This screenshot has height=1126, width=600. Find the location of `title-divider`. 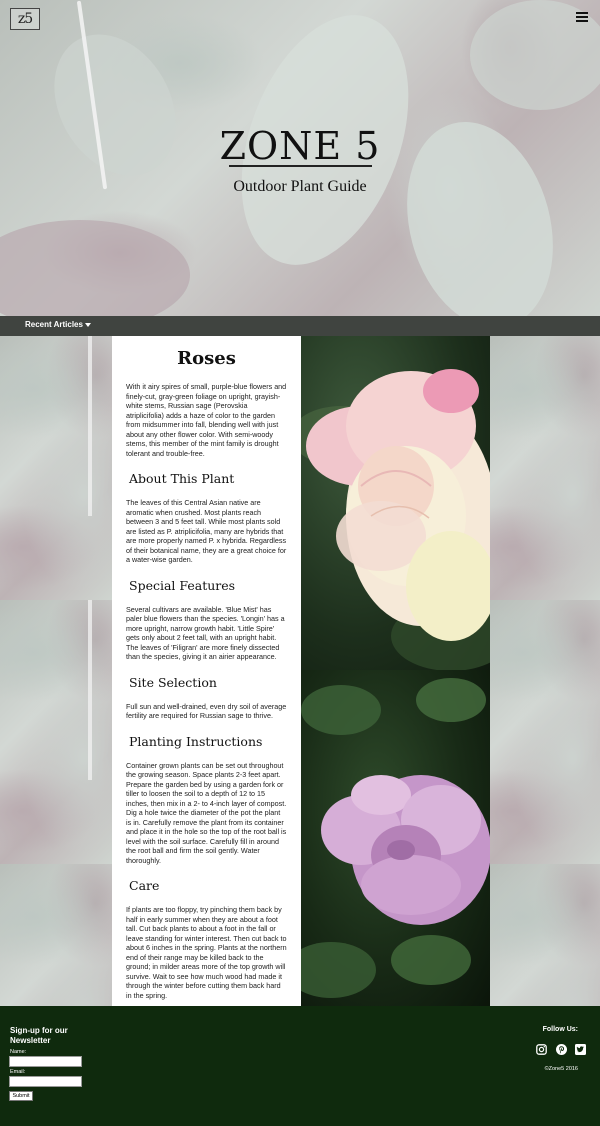

title-divider is located at coordinates (300, 166).